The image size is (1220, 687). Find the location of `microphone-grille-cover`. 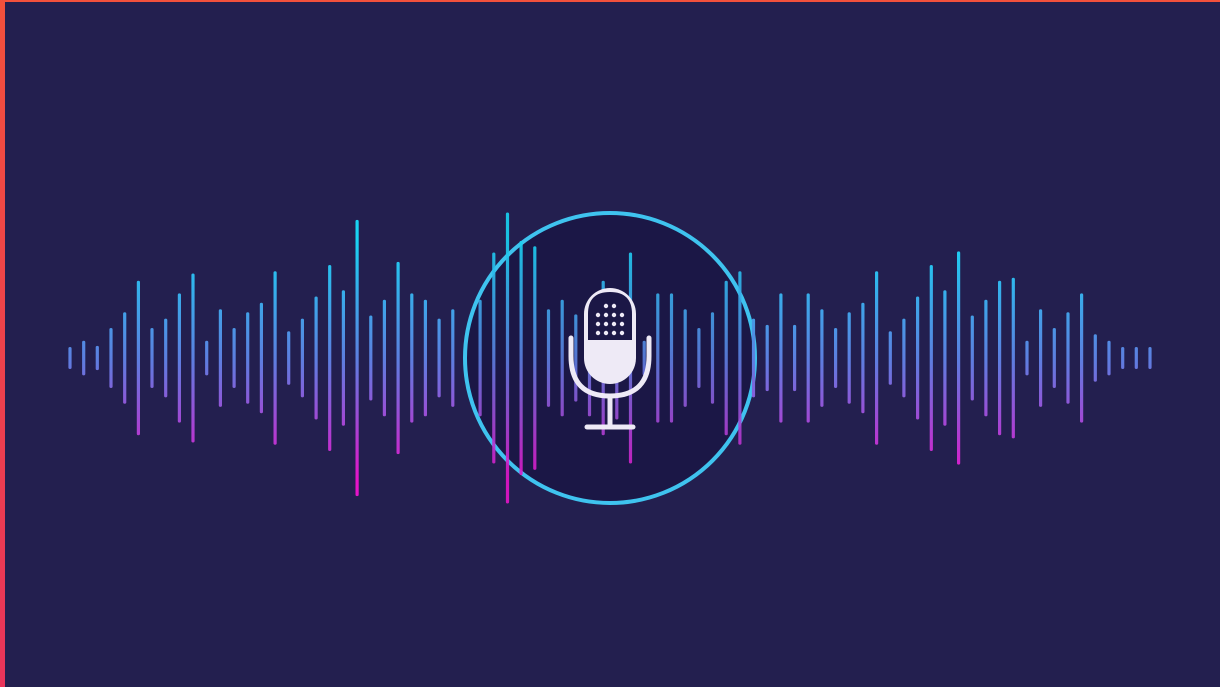

microphone-grille-cover is located at coordinates (610, 316).